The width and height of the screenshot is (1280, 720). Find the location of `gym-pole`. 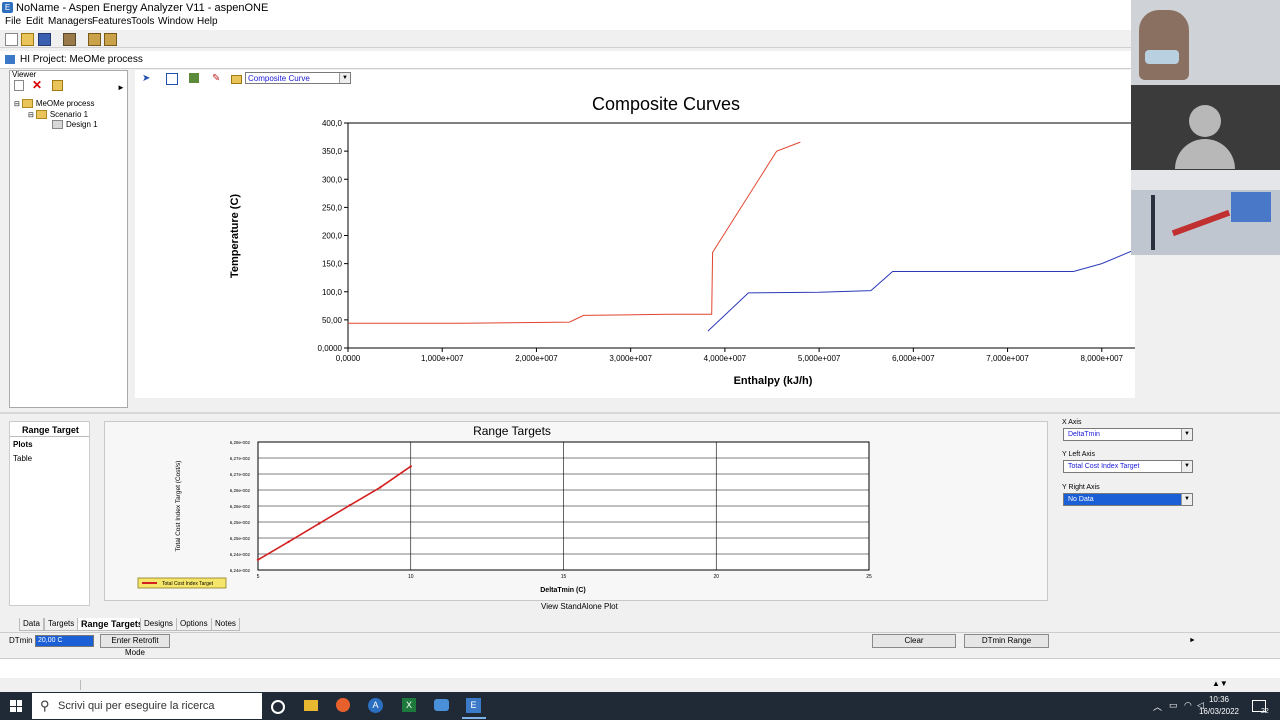

gym-pole is located at coordinates (1153, 222).